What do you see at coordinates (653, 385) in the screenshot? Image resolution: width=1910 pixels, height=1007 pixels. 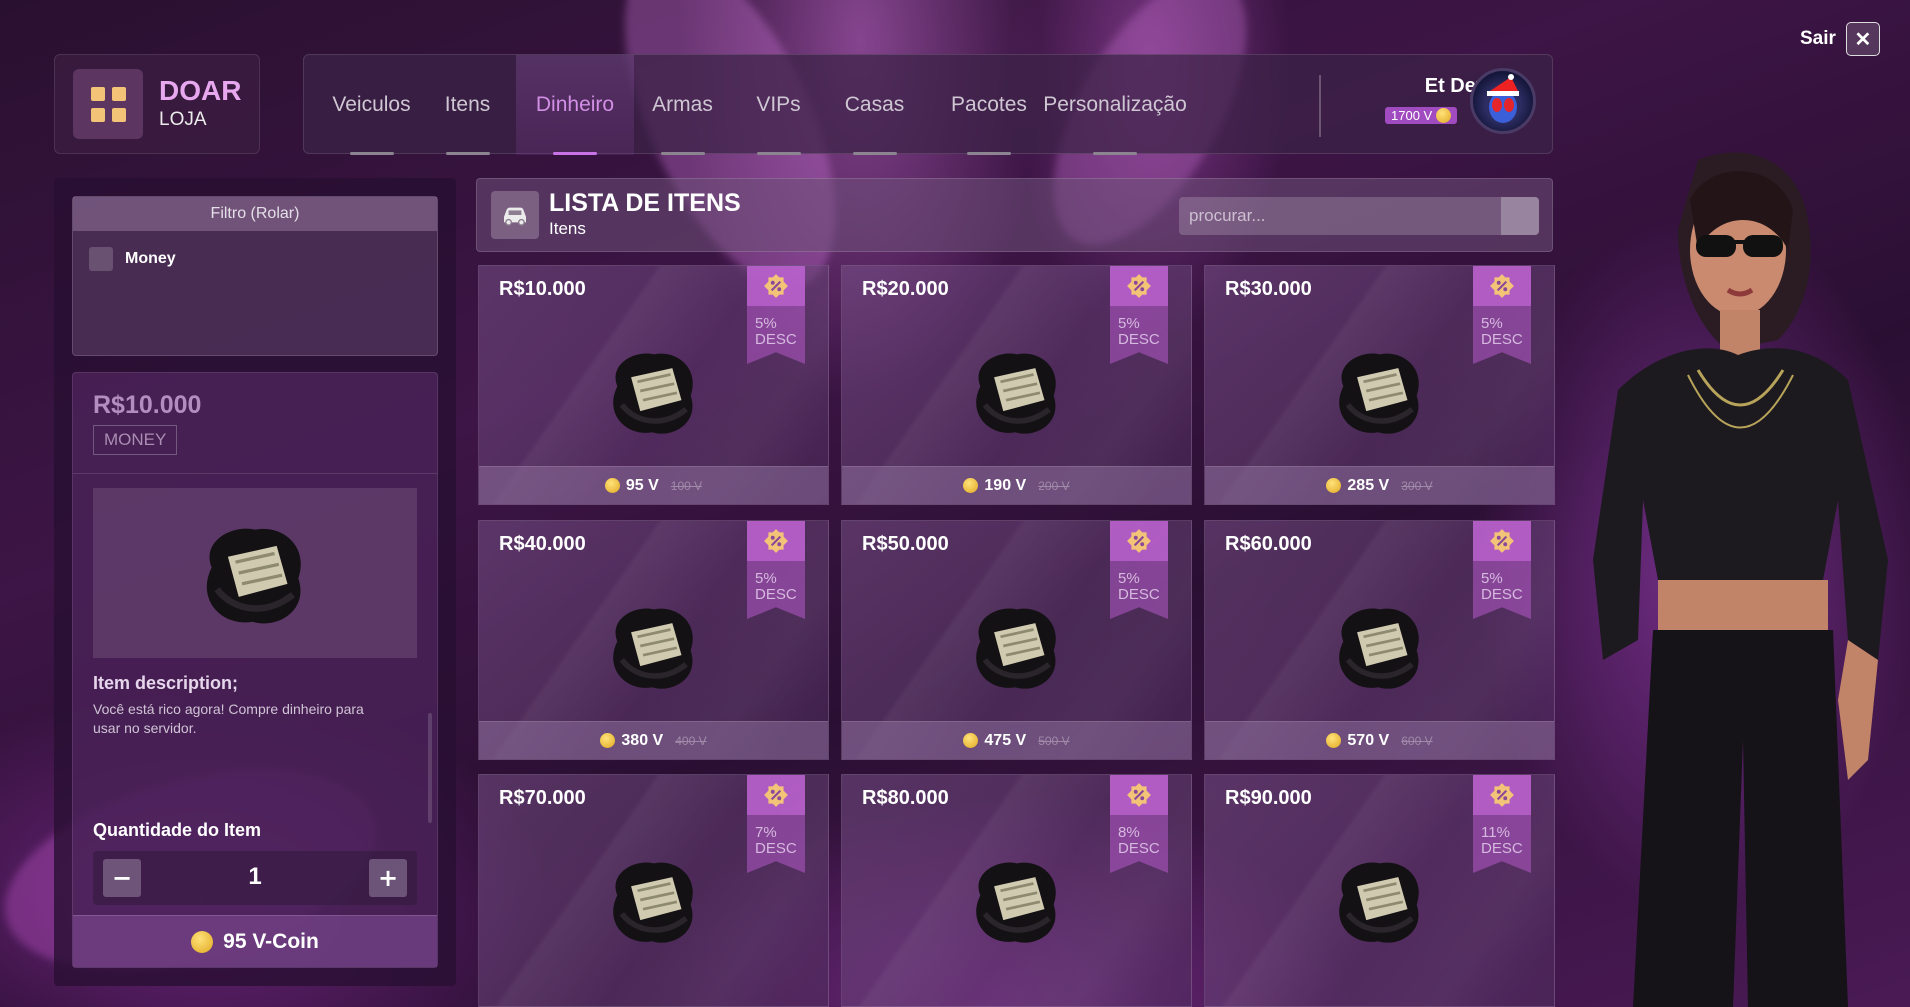 I see `item-card: R$10.000 5% DESC 95 V 100 V` at bounding box center [653, 385].